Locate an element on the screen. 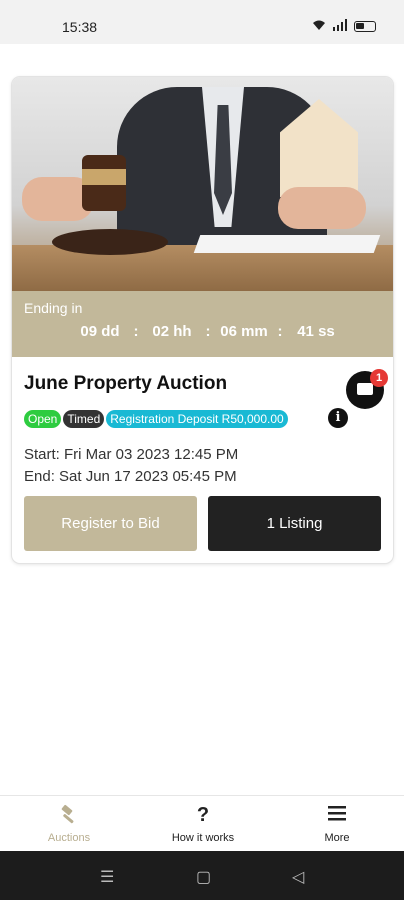  status-badge-timed: Timed is located at coordinates (84, 419).